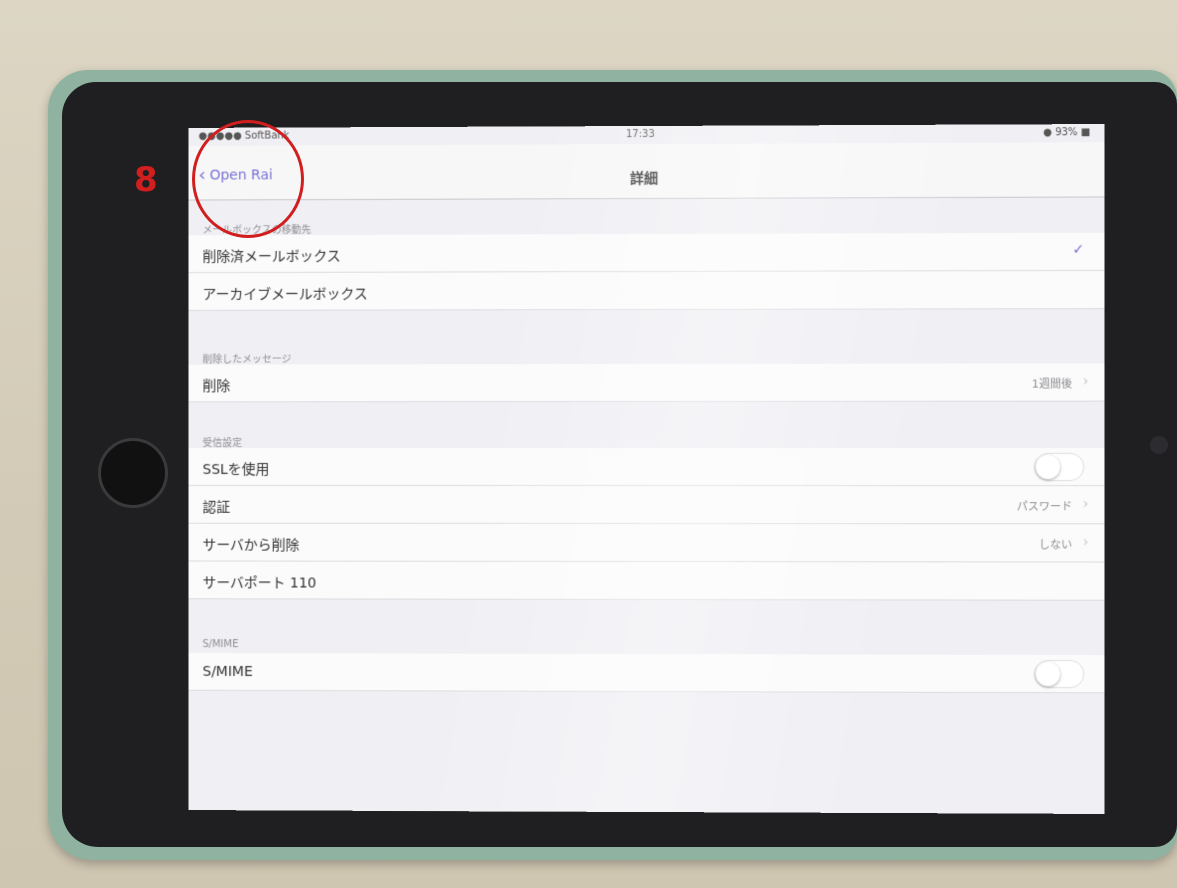 The width and height of the screenshot is (1177, 888). I want to click on highlight-circle-annotation, so click(248, 179).